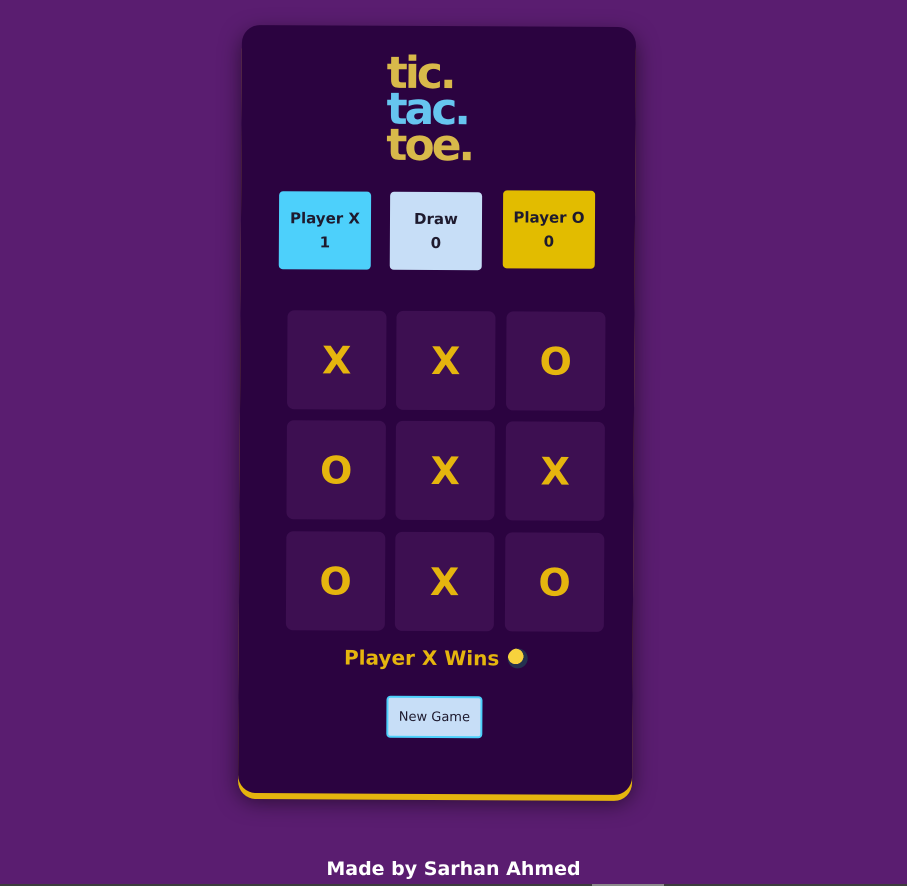 Image resolution: width=907 pixels, height=886 pixels. What do you see at coordinates (549, 229) in the screenshot?
I see `score-player-o: Player O 0` at bounding box center [549, 229].